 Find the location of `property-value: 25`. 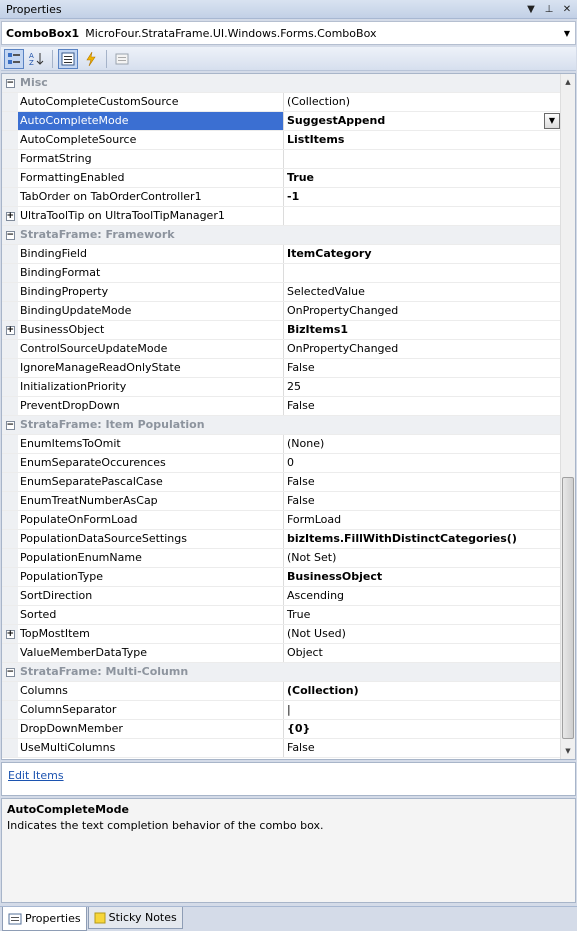

property-value: 25 is located at coordinates (422, 387).